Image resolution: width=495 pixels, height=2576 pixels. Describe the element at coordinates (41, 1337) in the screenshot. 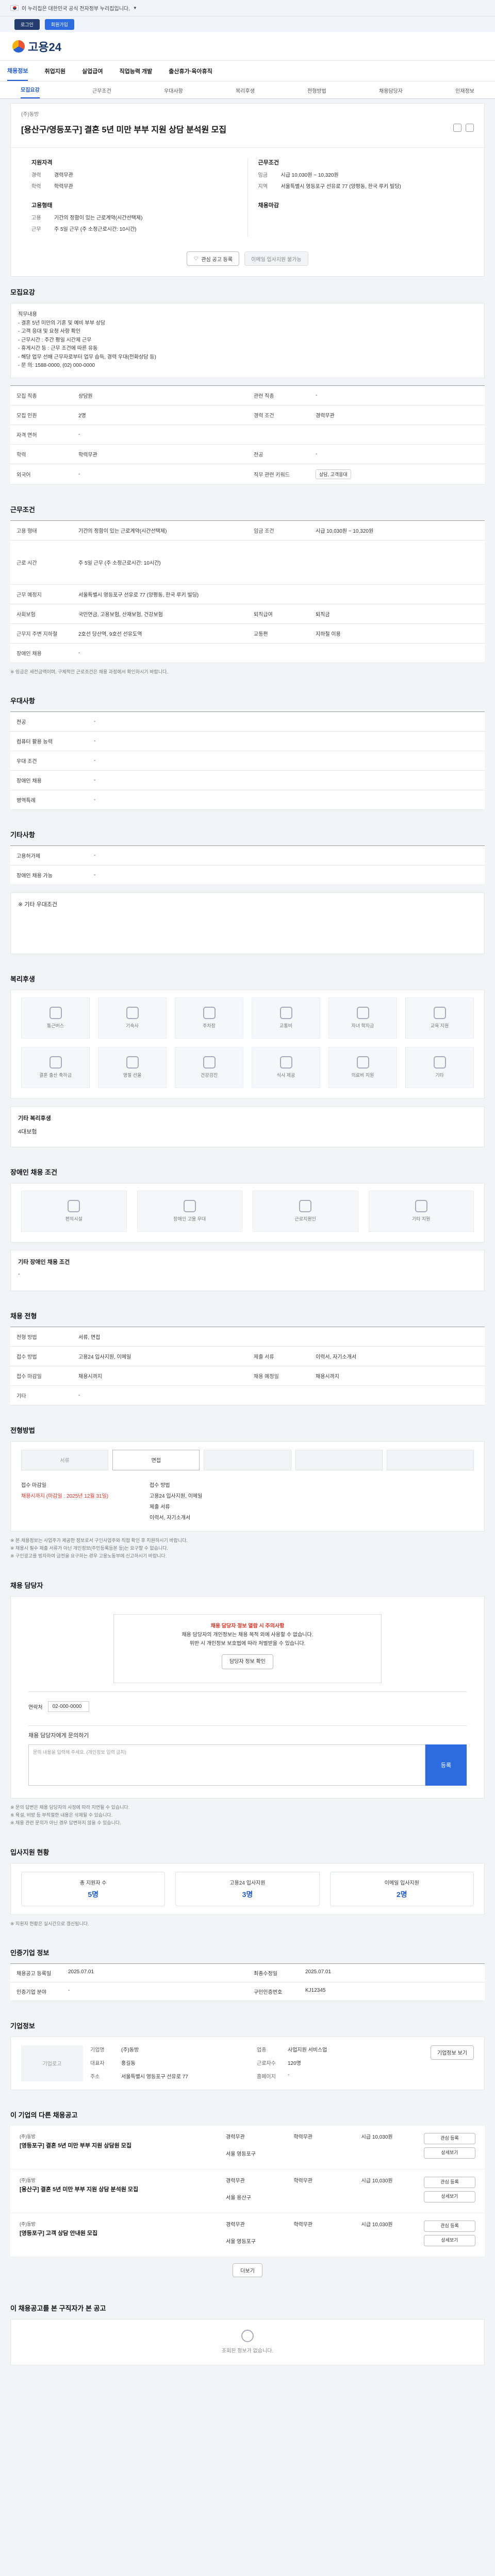

I see `label: 전형 방법` at that location.